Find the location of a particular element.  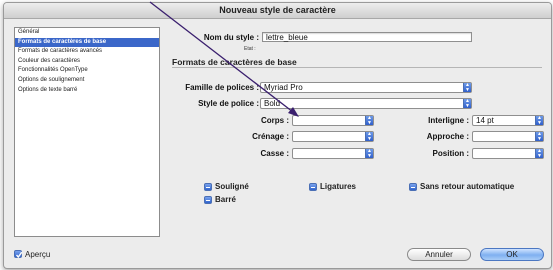

annotation-arrow-icon is located at coordinates (224, 59).